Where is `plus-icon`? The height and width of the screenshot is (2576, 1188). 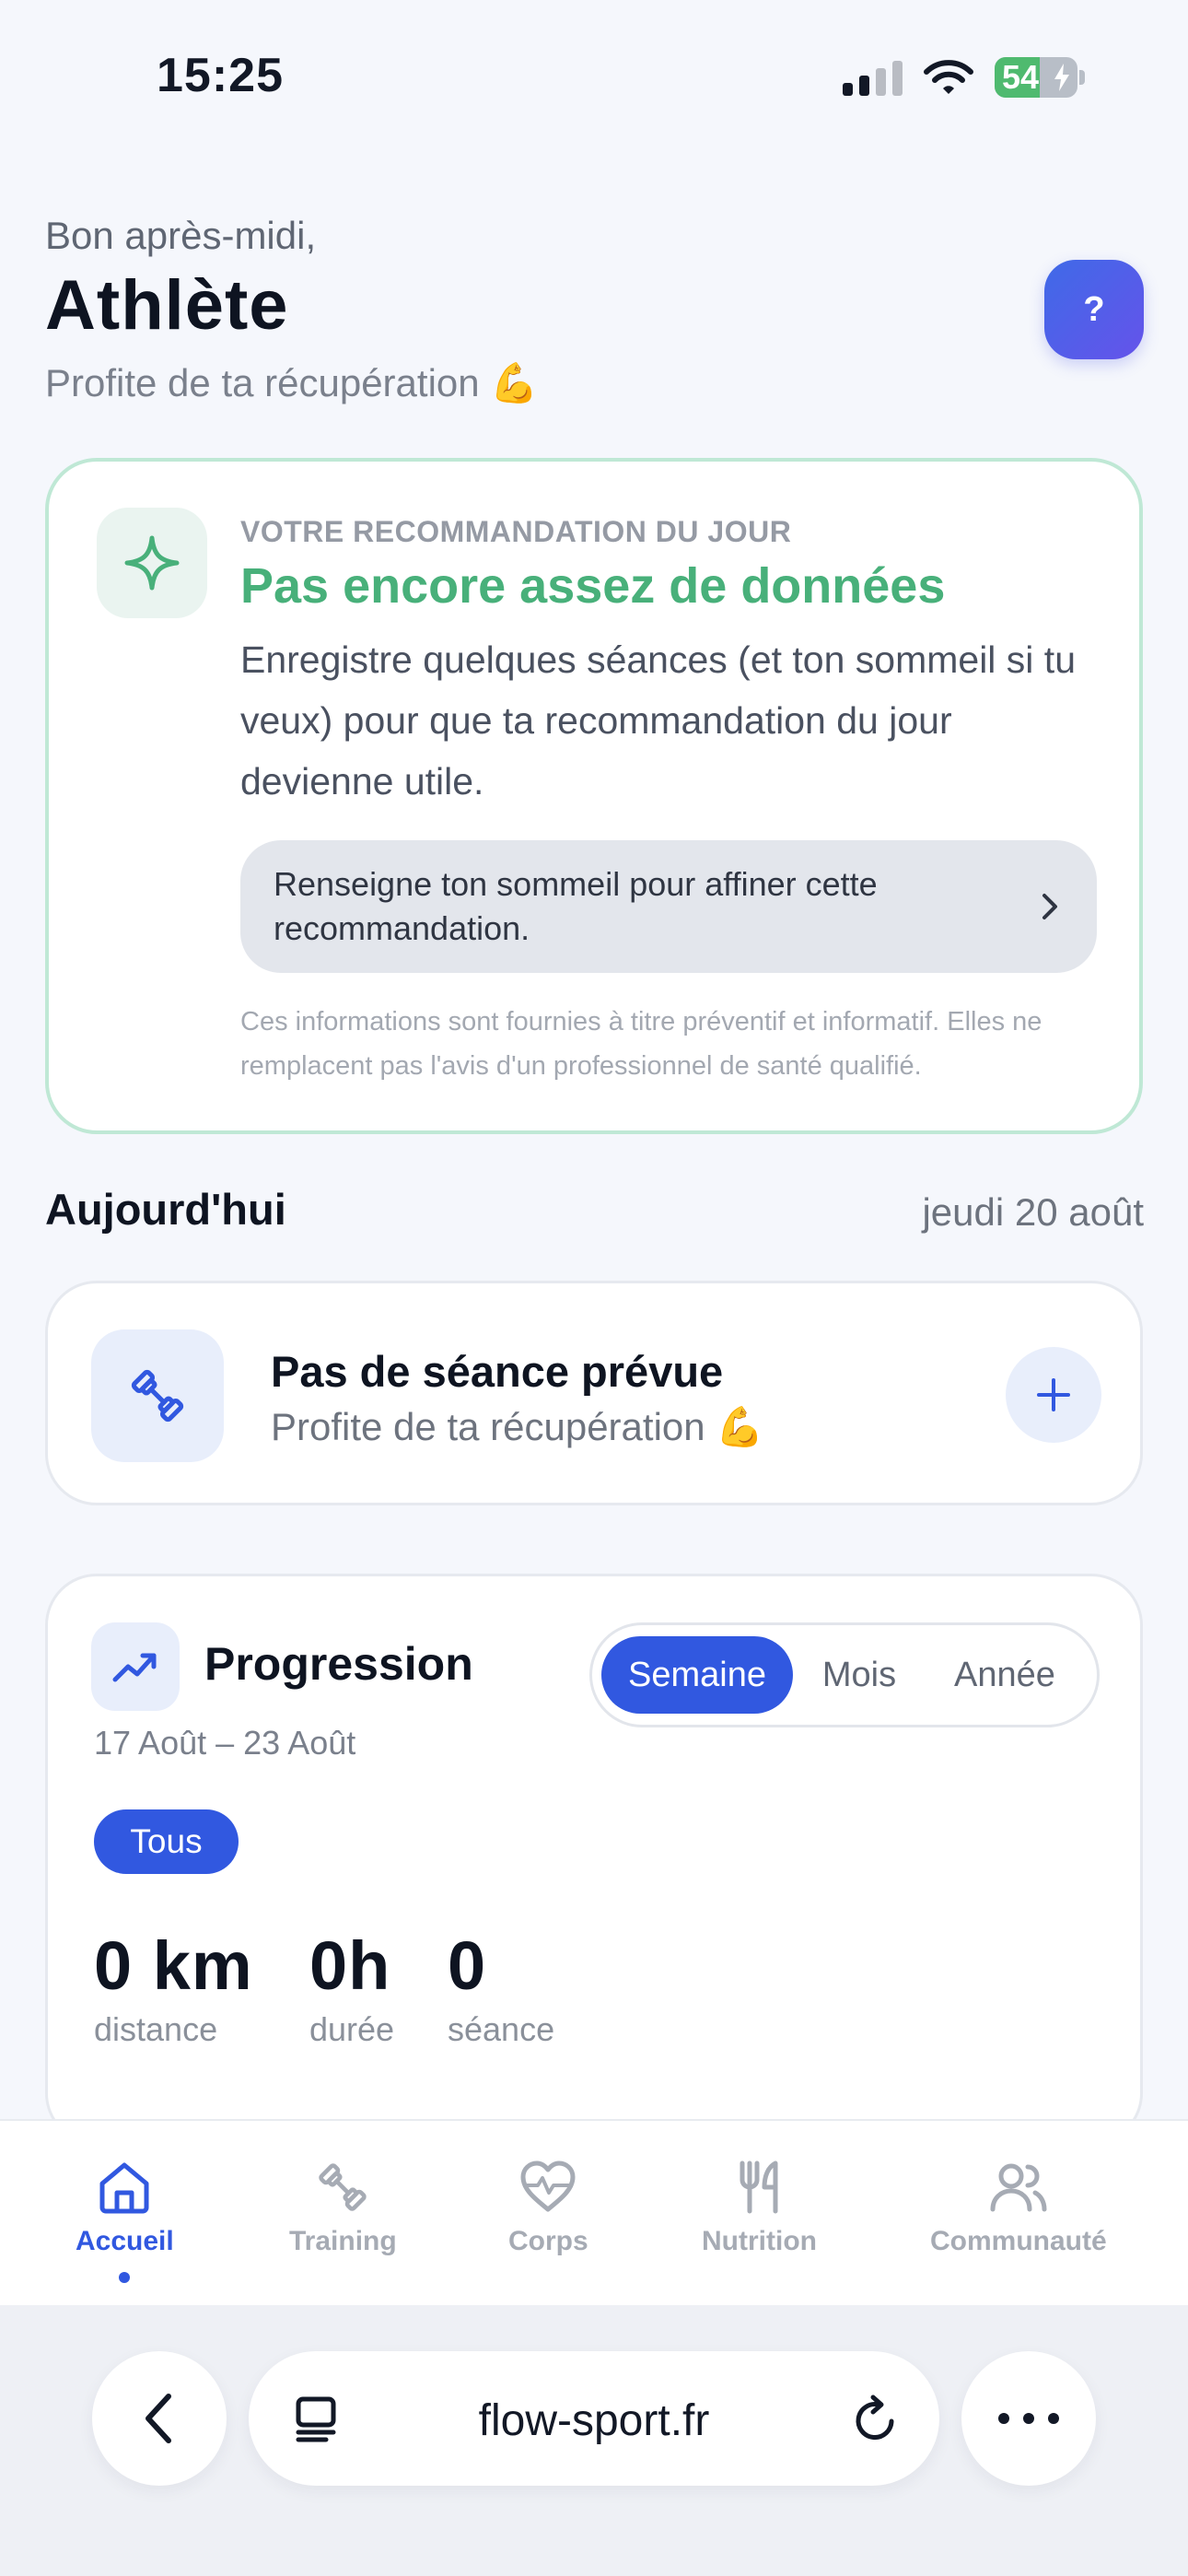 plus-icon is located at coordinates (1053, 1394).